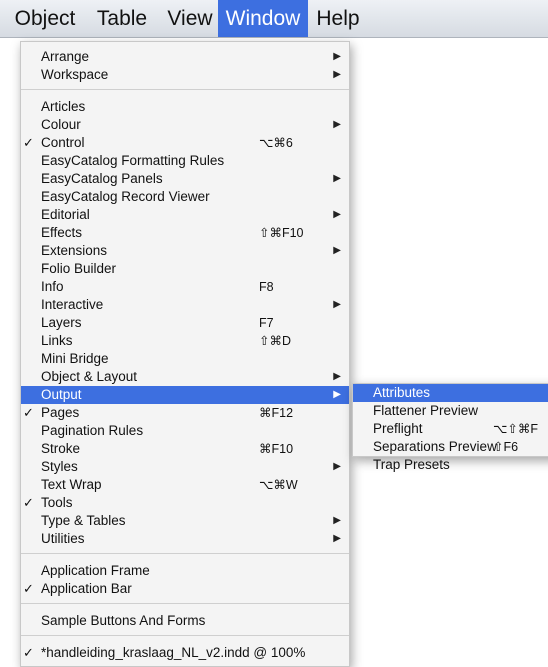 Image resolution: width=548 pixels, height=667 pixels. I want to click on menu-item-type-tables: Type & Tables ▶, so click(185, 521).